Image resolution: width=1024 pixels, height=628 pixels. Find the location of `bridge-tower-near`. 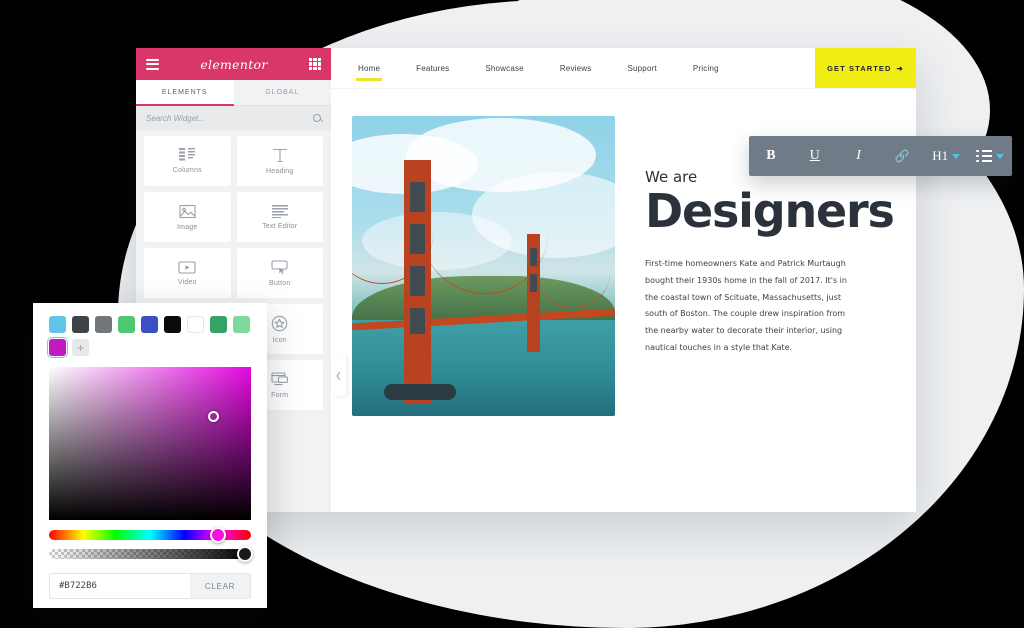

bridge-tower-near is located at coordinates (417, 282).